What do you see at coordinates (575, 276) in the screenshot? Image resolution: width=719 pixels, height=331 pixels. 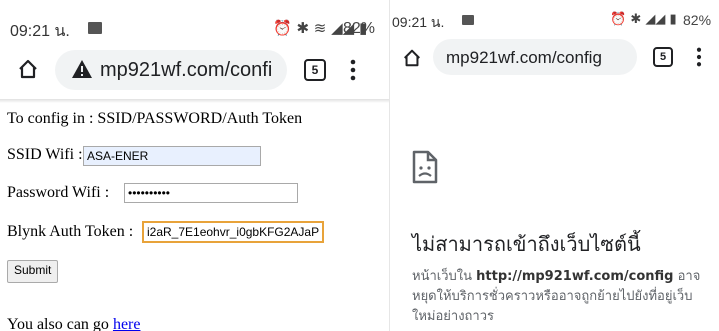 I see `error-url: http://mp921wf.com/config` at bounding box center [575, 276].